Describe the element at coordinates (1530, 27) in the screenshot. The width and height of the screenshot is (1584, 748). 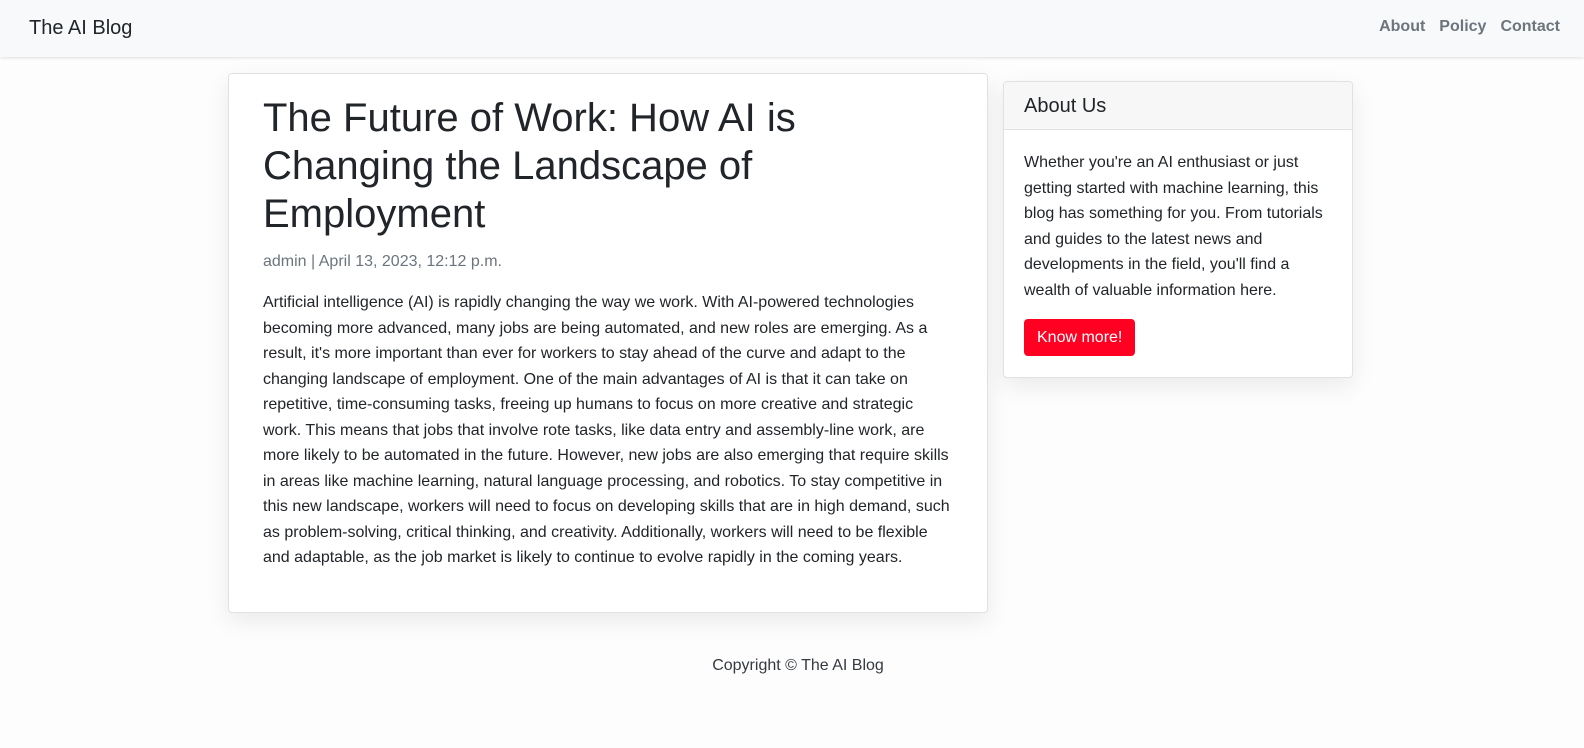
I see `nav-link-contact: Contact` at that location.